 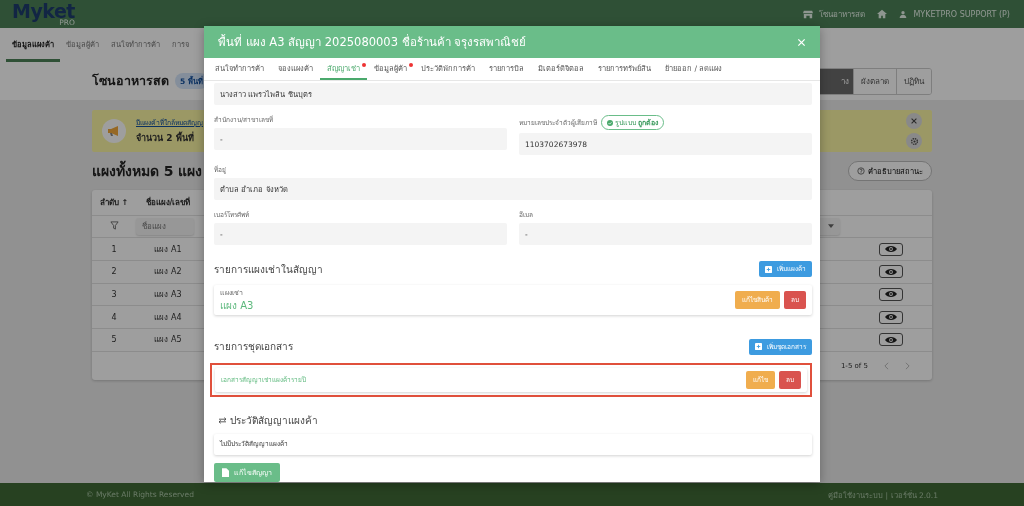 I want to click on modal-title: พื้นที่ แผง A3 สัญญา 2025080003 ชื่อร้านค้า จรุงรสพาณิชย์, so click(x=373, y=42).